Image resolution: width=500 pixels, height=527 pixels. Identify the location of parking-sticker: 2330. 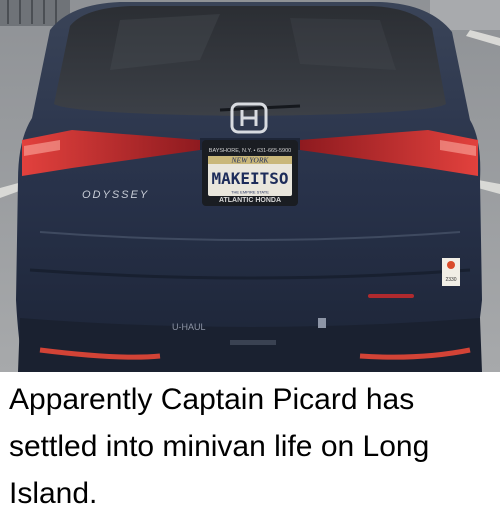
(451, 272).